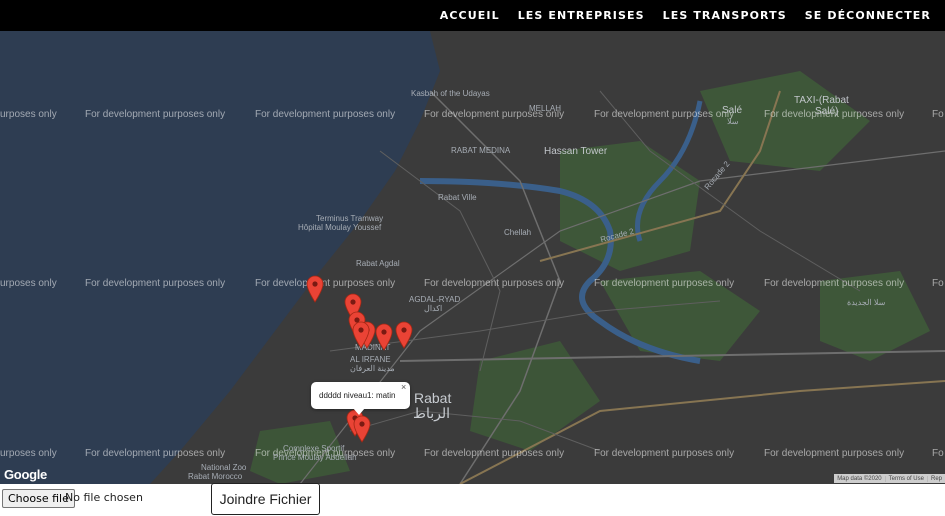 This screenshot has height=516, width=945. I want to click on place-label: RABAT MEDINA, so click(481, 150).